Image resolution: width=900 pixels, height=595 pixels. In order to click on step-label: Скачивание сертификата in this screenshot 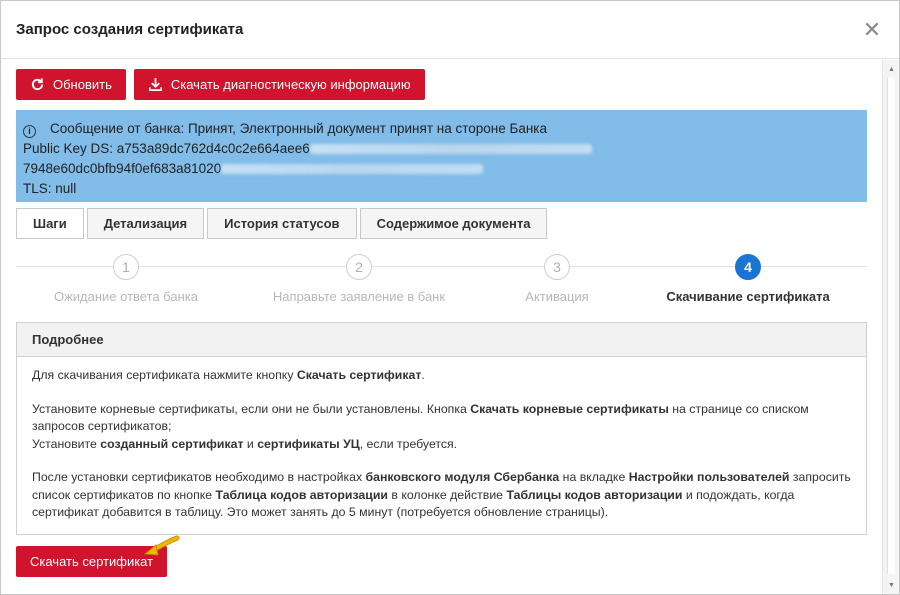, I will do `click(748, 296)`.